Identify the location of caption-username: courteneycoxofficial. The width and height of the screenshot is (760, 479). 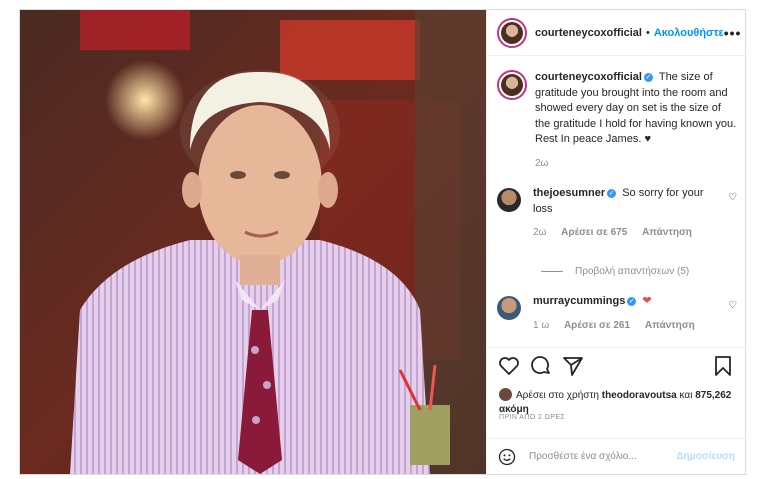
(588, 77).